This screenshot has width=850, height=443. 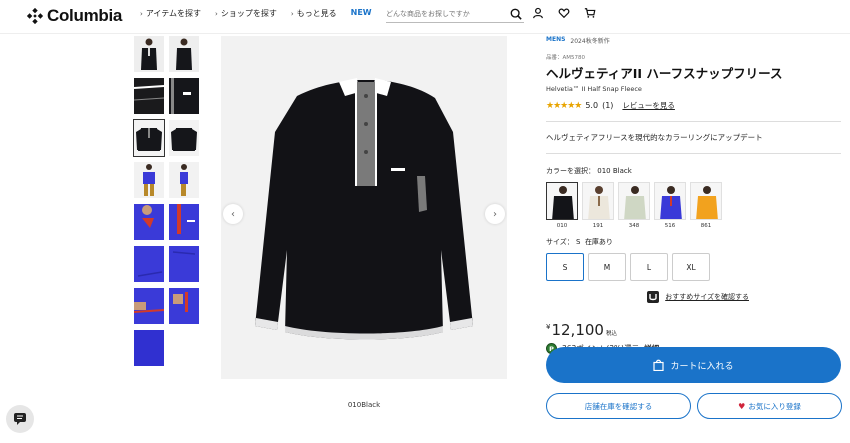 I want to click on store-button-label: 店舗在庫を確認する, so click(x=618, y=406).